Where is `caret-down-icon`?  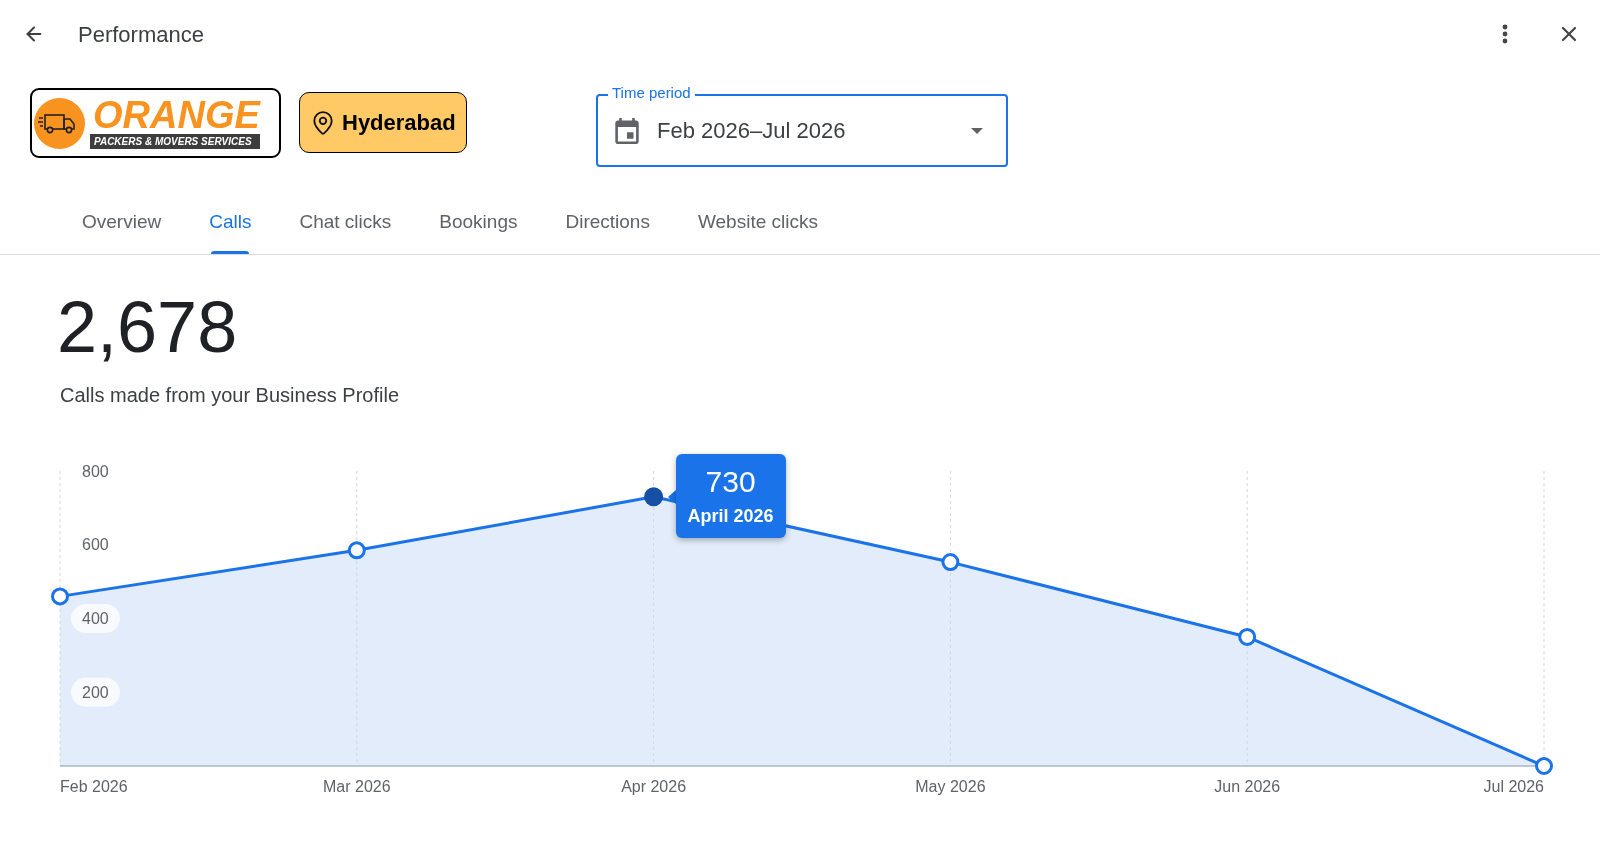 caret-down-icon is located at coordinates (977, 130).